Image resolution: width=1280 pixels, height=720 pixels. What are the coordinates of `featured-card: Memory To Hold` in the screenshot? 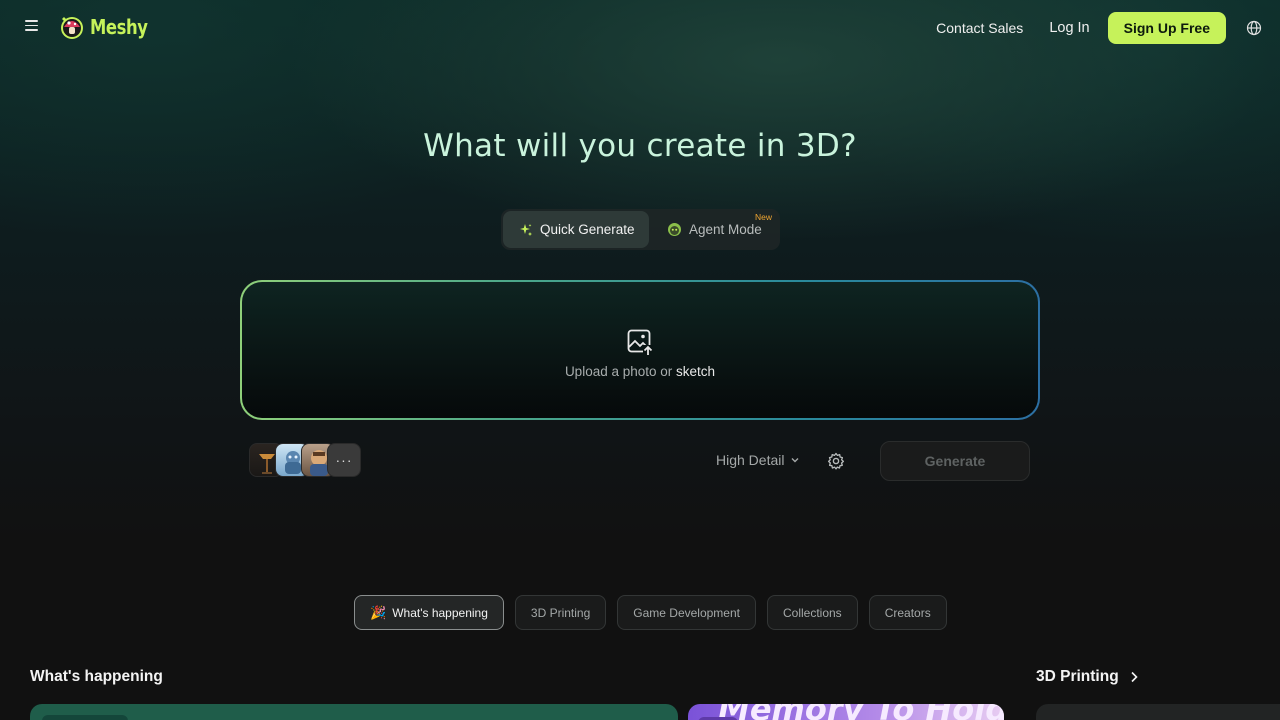 It's located at (846, 712).